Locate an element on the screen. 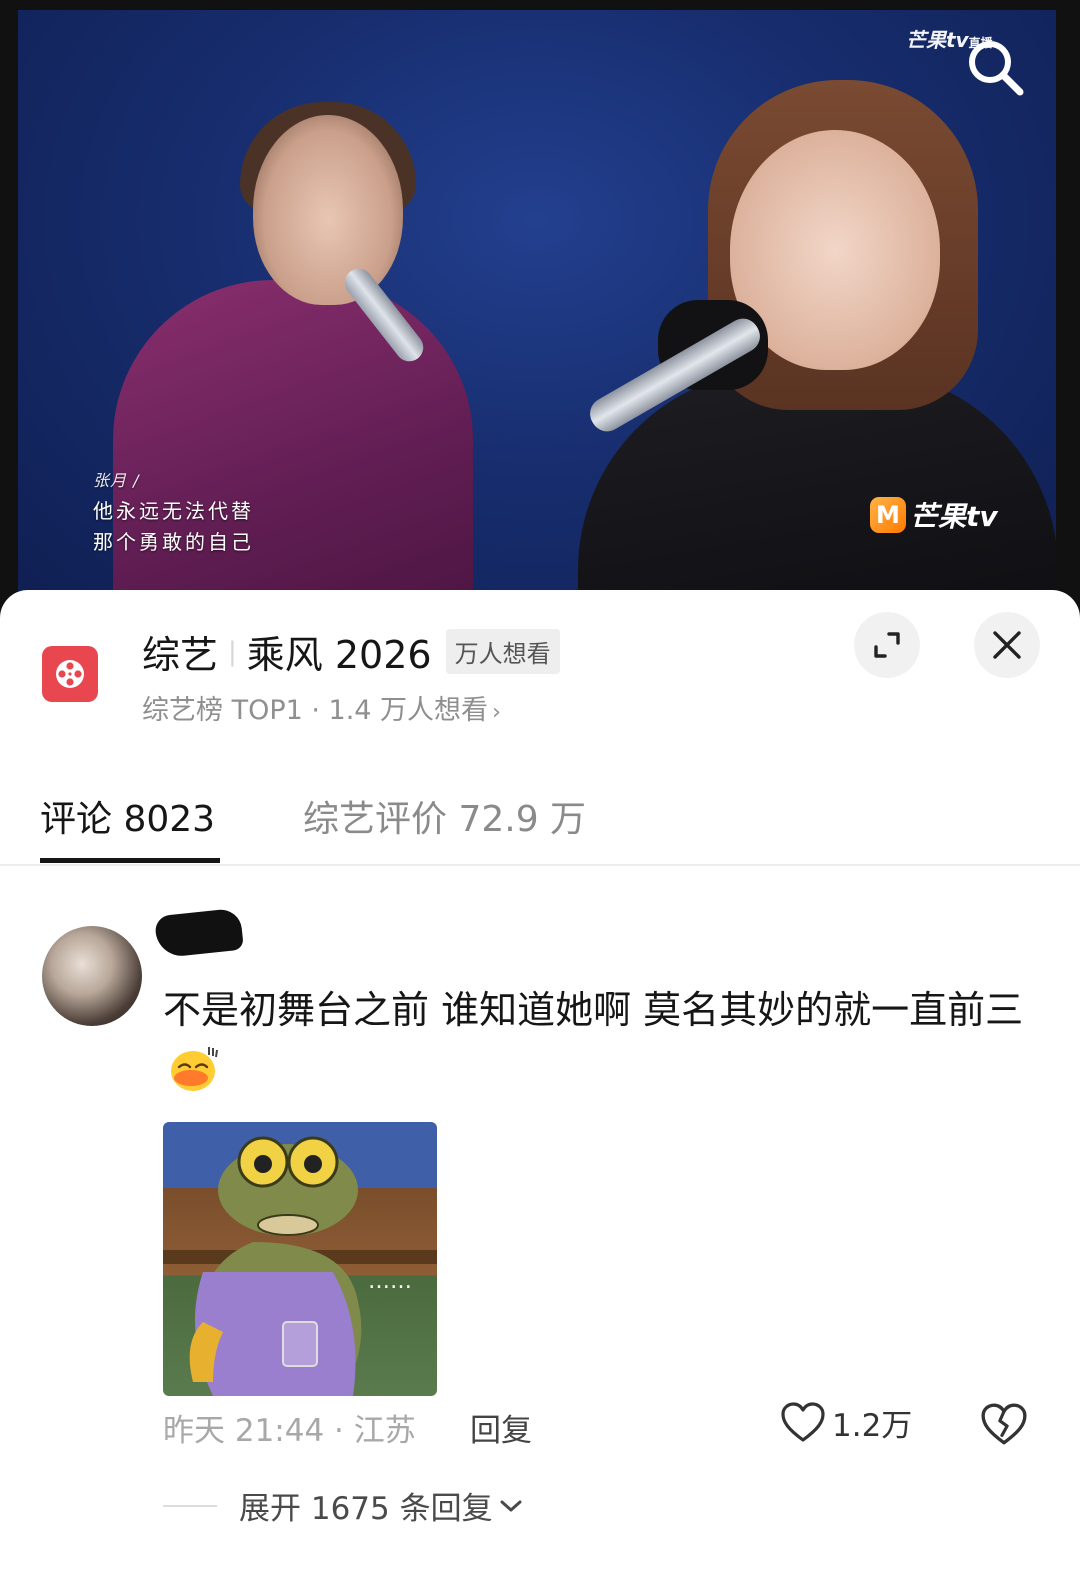 This screenshot has width=1080, height=1579. avatar is located at coordinates (92, 976).